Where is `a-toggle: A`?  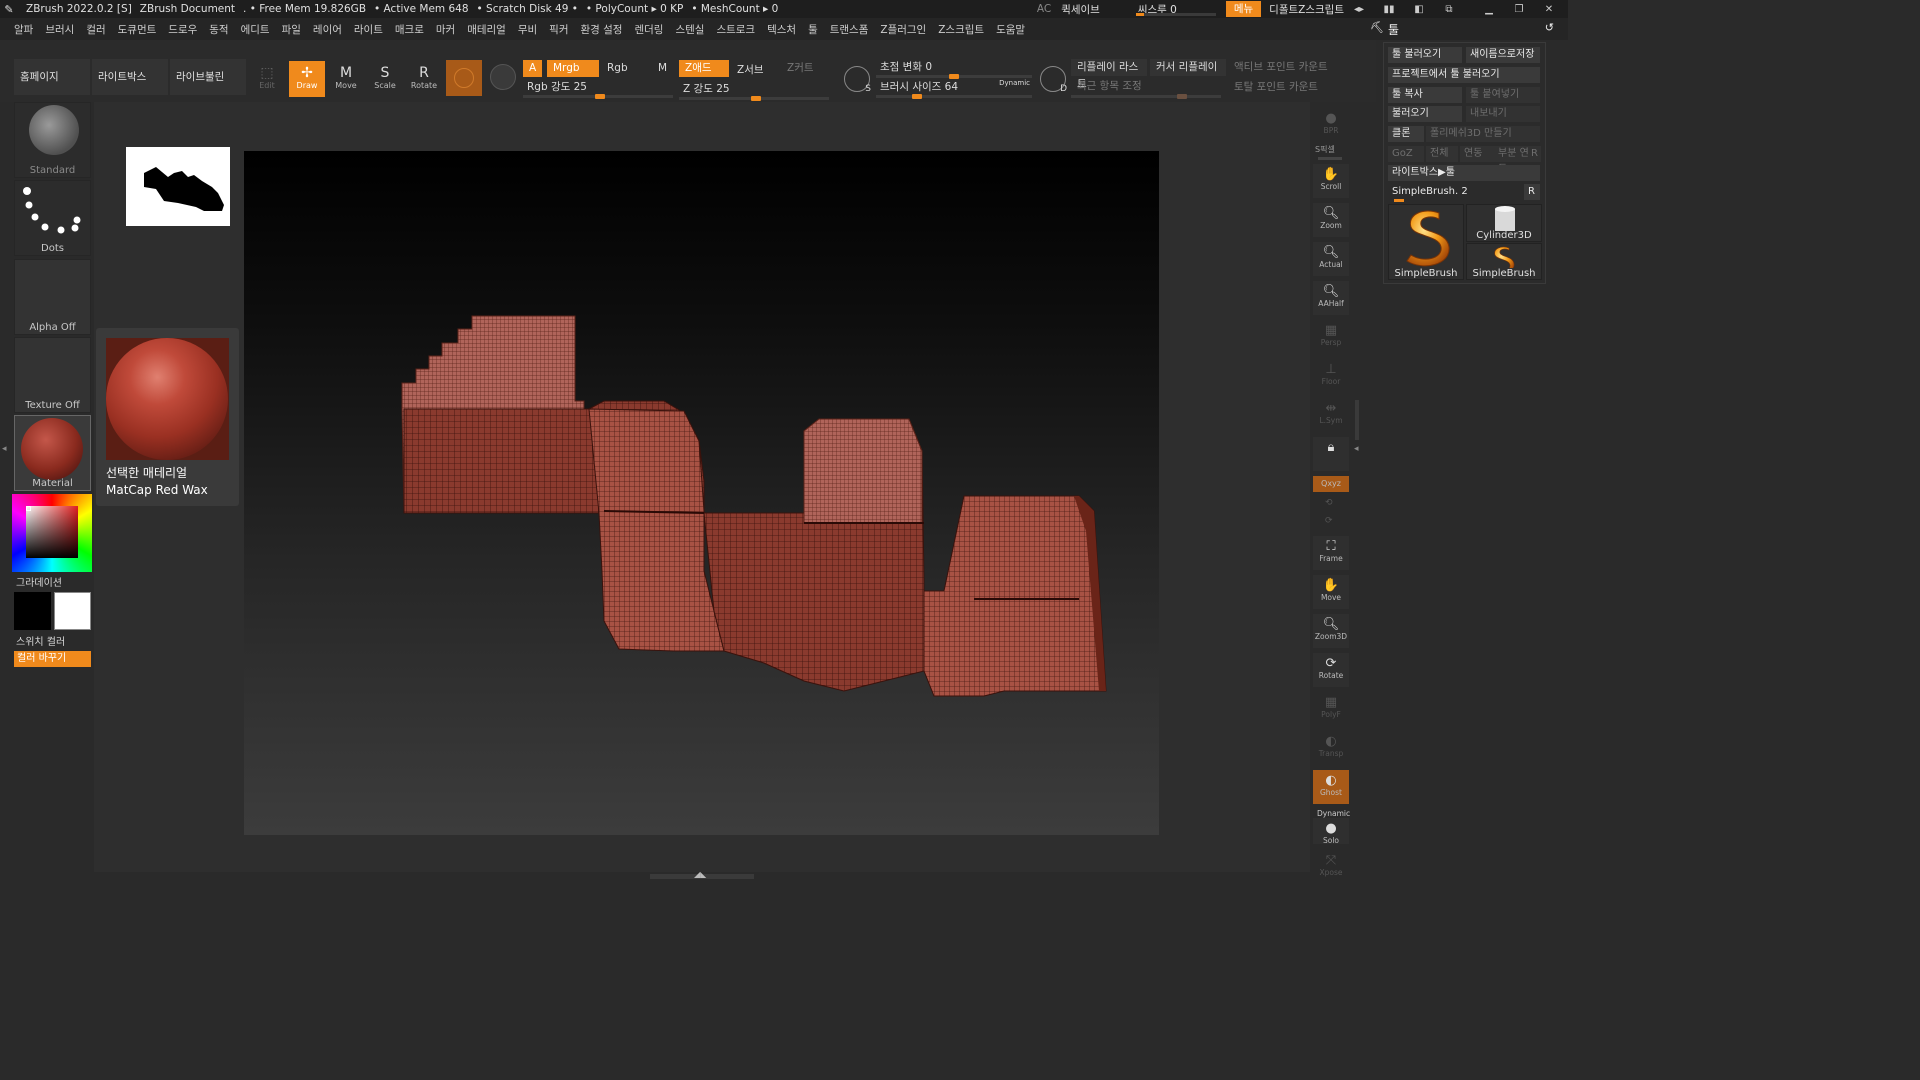
a-toggle: A is located at coordinates (533, 68).